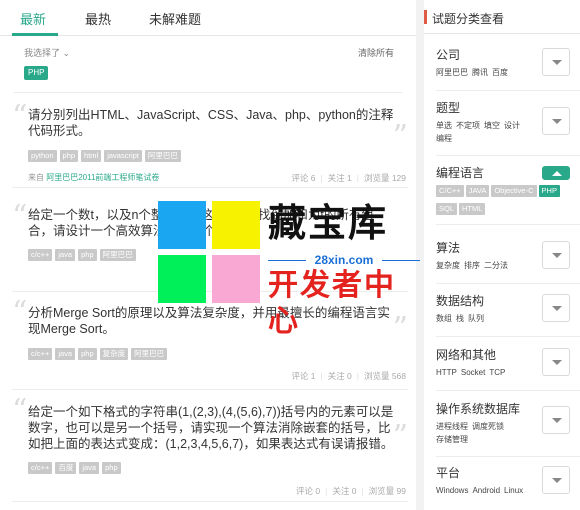 The image size is (580, 510). I want to click on category-item: 阿里巴巴, so click(452, 72).